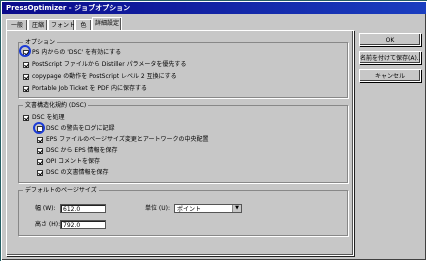 Image resolution: width=427 pixels, height=261 pixels. I want to click on tab-color: 色, so click(83, 24).